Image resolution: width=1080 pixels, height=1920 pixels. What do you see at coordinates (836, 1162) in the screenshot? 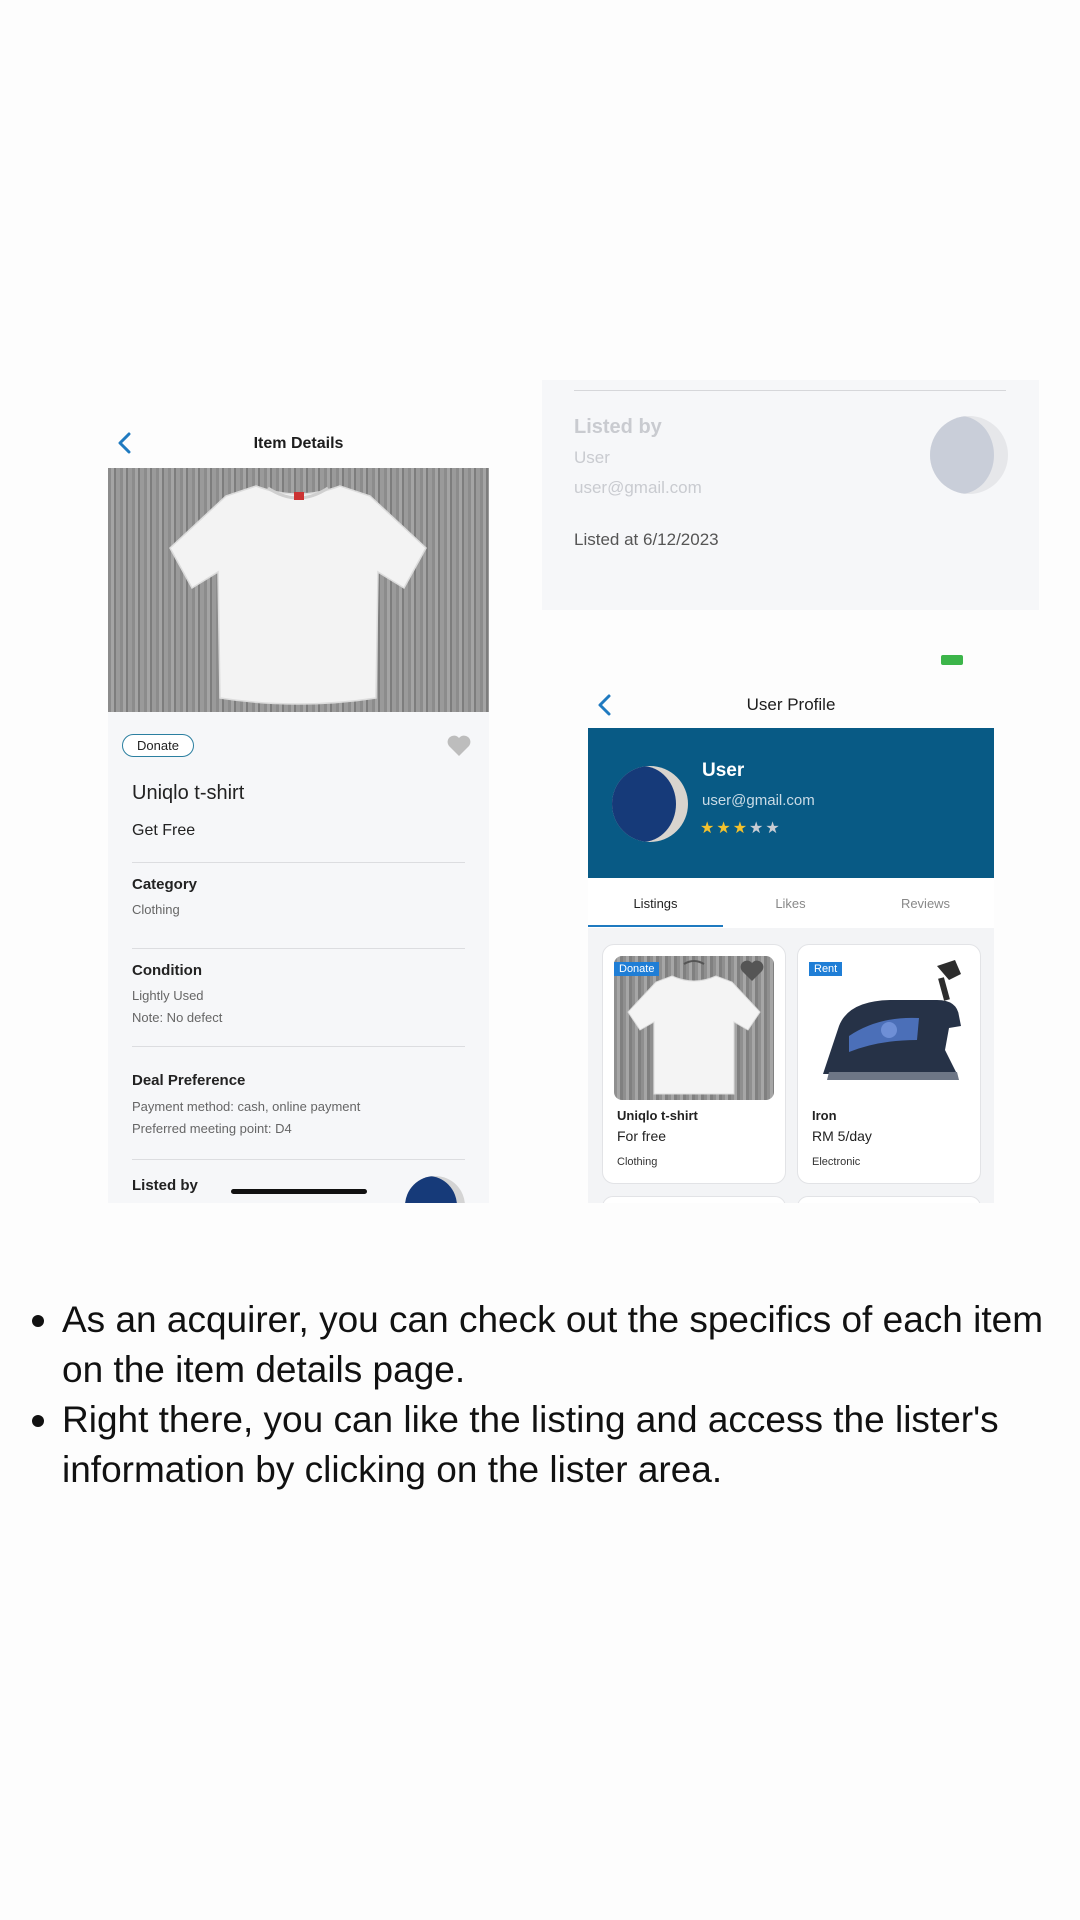
I see `listing-category: Electronic` at bounding box center [836, 1162].